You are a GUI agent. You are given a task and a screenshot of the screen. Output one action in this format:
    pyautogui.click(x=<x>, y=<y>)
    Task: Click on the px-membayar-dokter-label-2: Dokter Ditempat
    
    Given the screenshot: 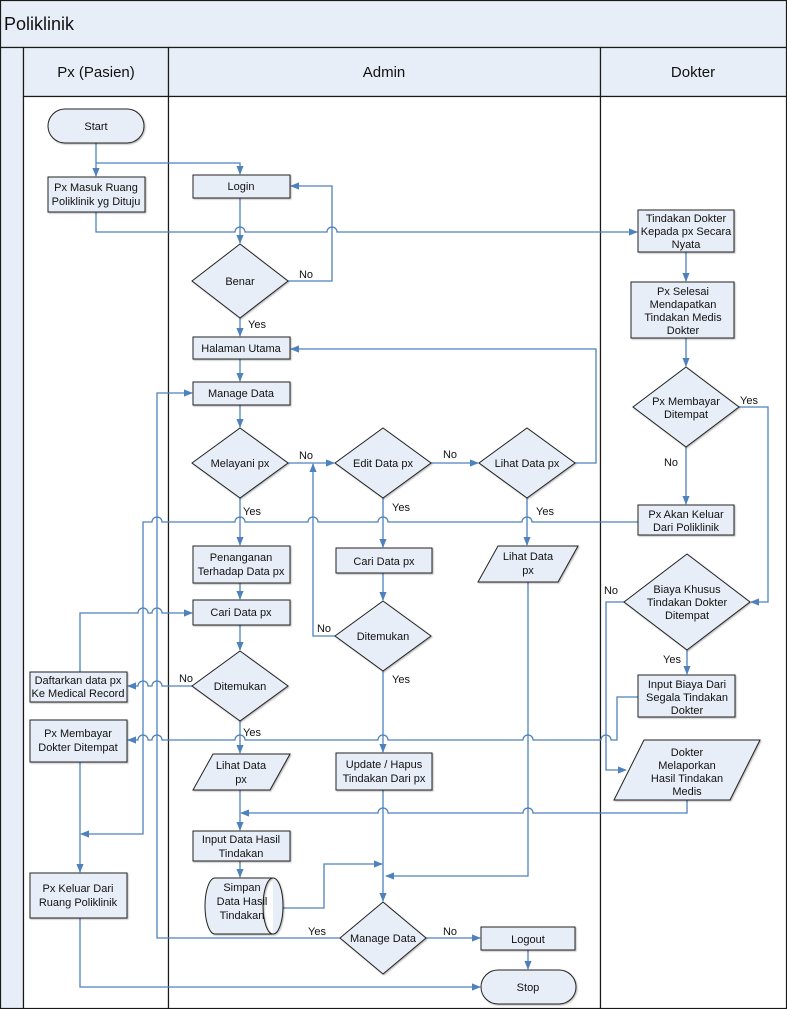 What is the action you would take?
    pyautogui.click(x=77, y=748)
    